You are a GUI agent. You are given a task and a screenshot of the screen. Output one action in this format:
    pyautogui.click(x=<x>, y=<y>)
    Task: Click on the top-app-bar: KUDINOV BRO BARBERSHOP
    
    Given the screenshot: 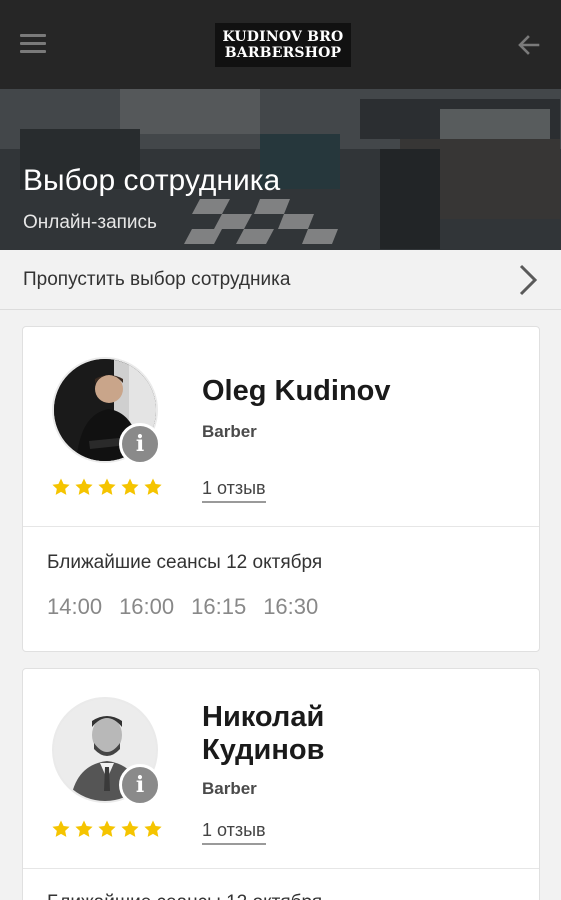 What is the action you would take?
    pyautogui.click(x=280, y=44)
    